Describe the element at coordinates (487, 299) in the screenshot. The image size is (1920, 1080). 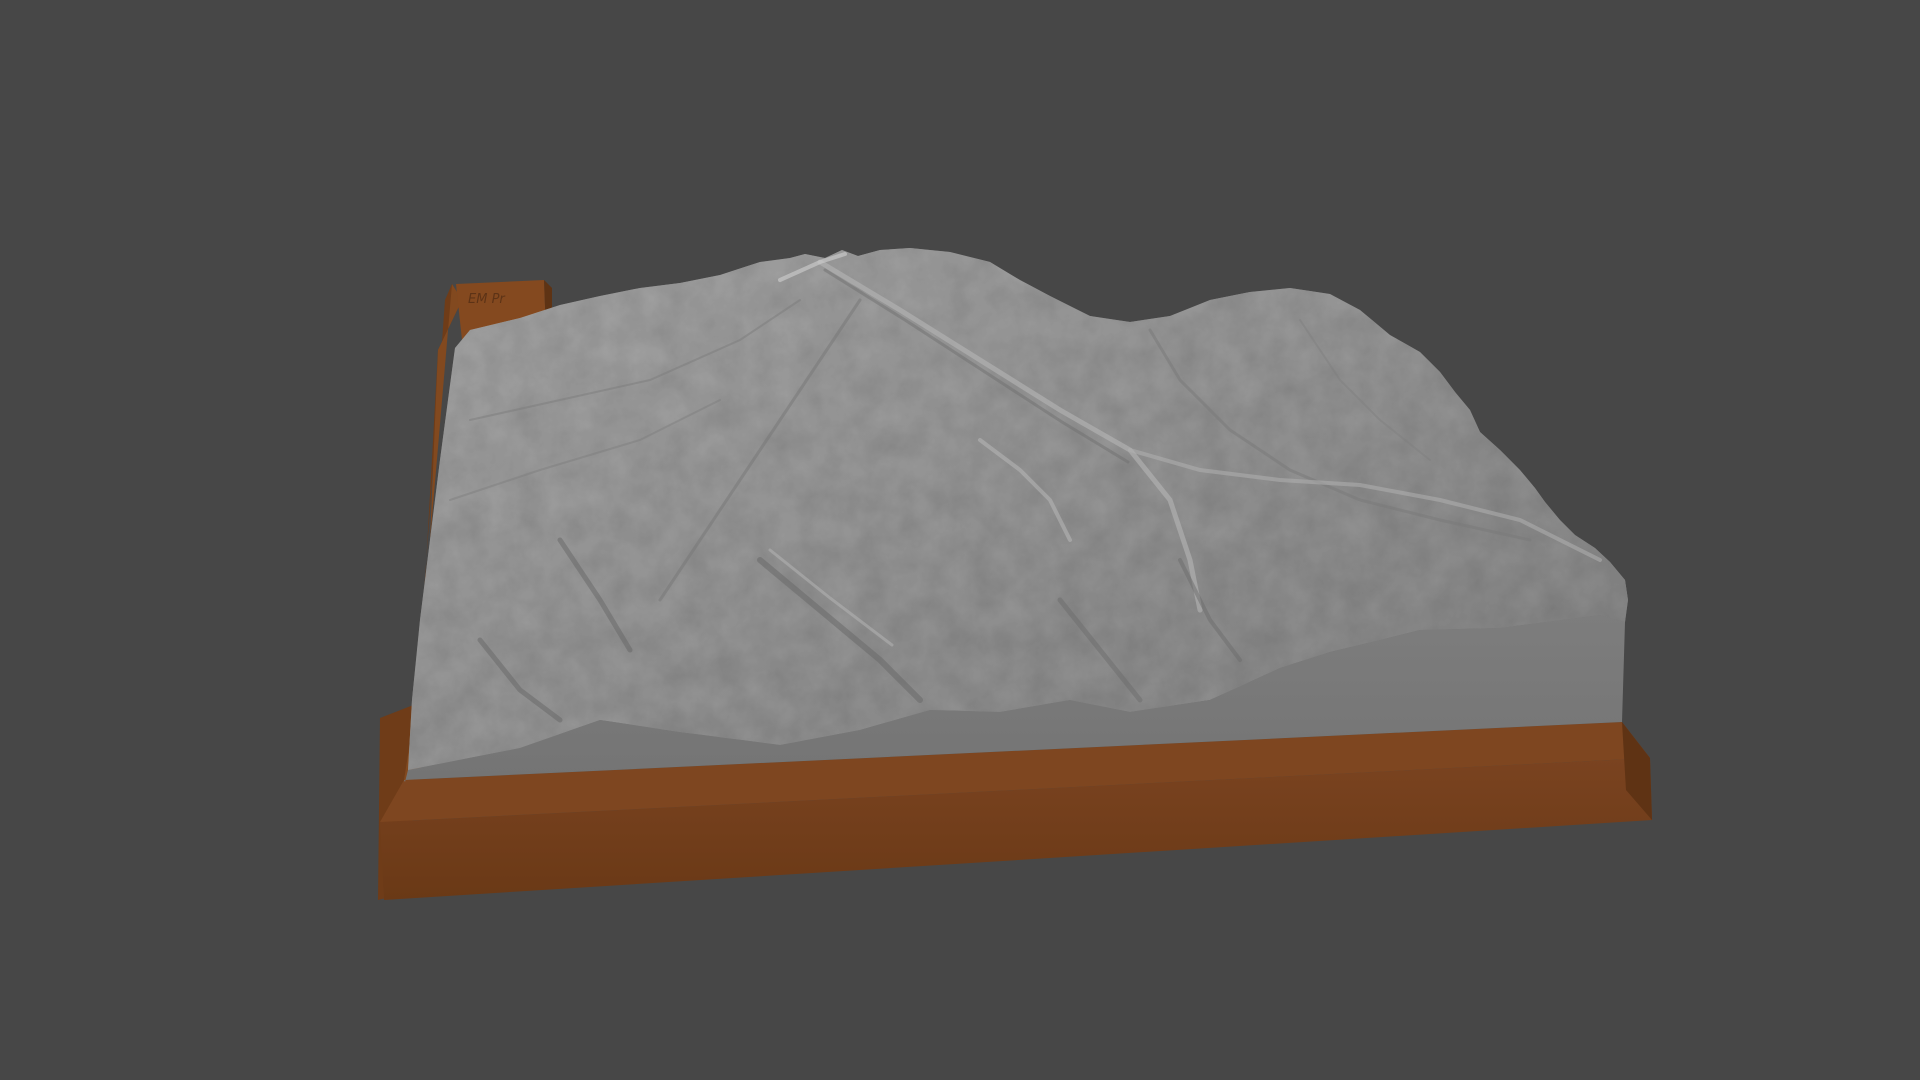
I see `label-tab-engraving: EM Pr` at that location.